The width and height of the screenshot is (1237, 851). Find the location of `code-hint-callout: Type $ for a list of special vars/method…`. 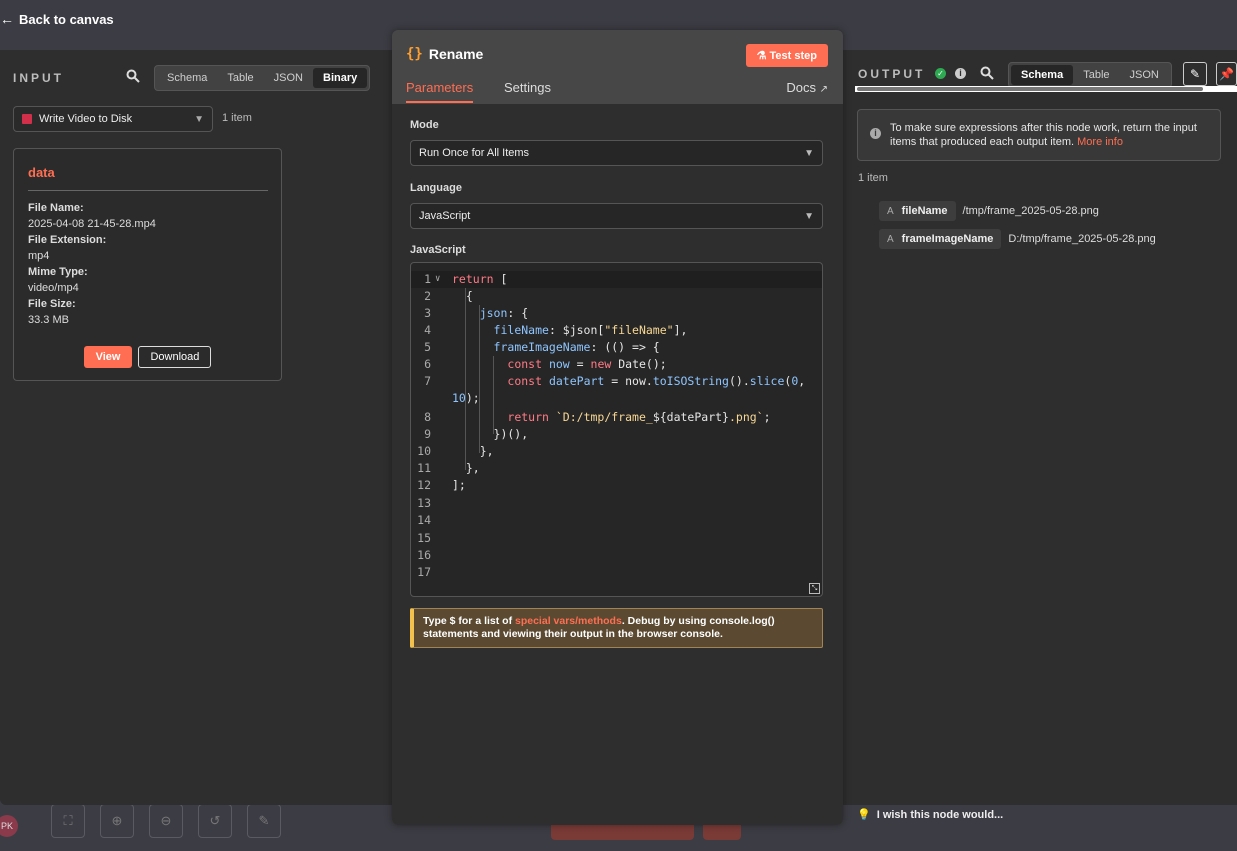

code-hint-callout: Type $ for a list of special vars/method… is located at coordinates (616, 628).